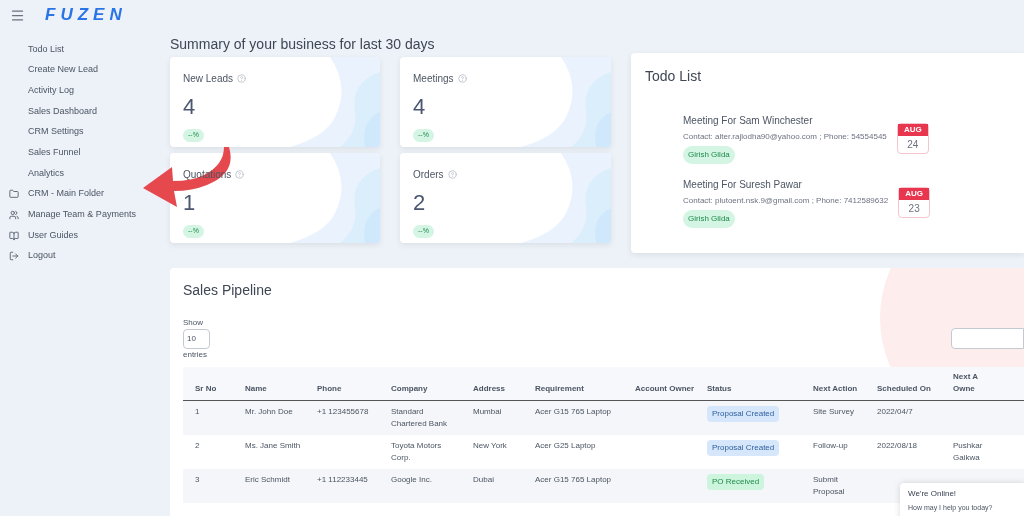  I want to click on table-cell: +1 123455678, so click(343, 412).